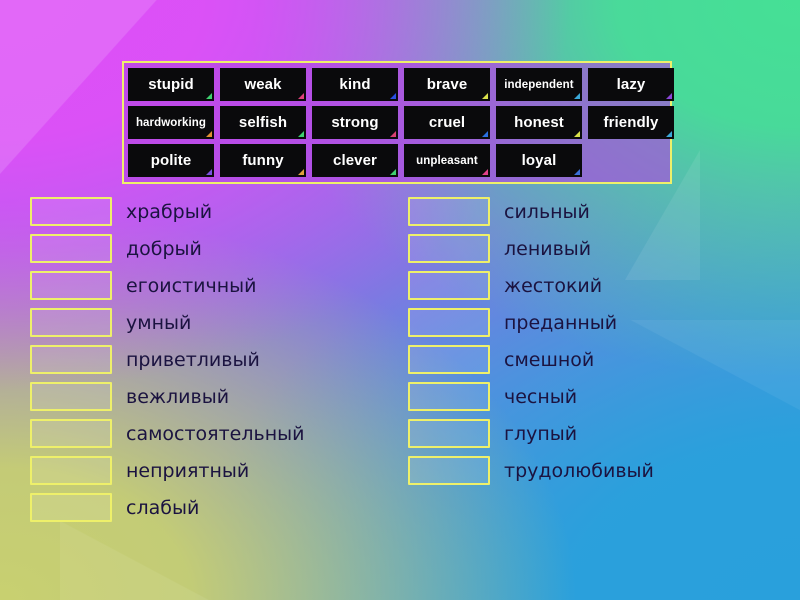 This screenshot has height=600, width=800. I want to click on word-tile: friendly, so click(631, 122).